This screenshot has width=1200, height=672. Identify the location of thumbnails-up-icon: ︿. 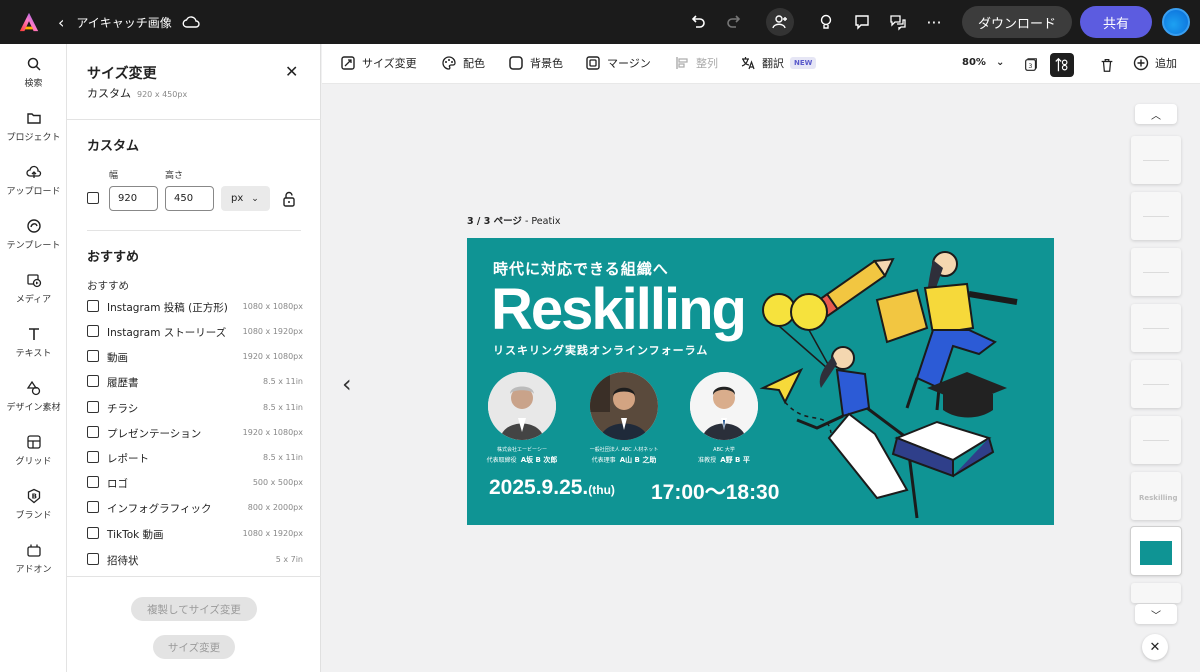
(1156, 114).